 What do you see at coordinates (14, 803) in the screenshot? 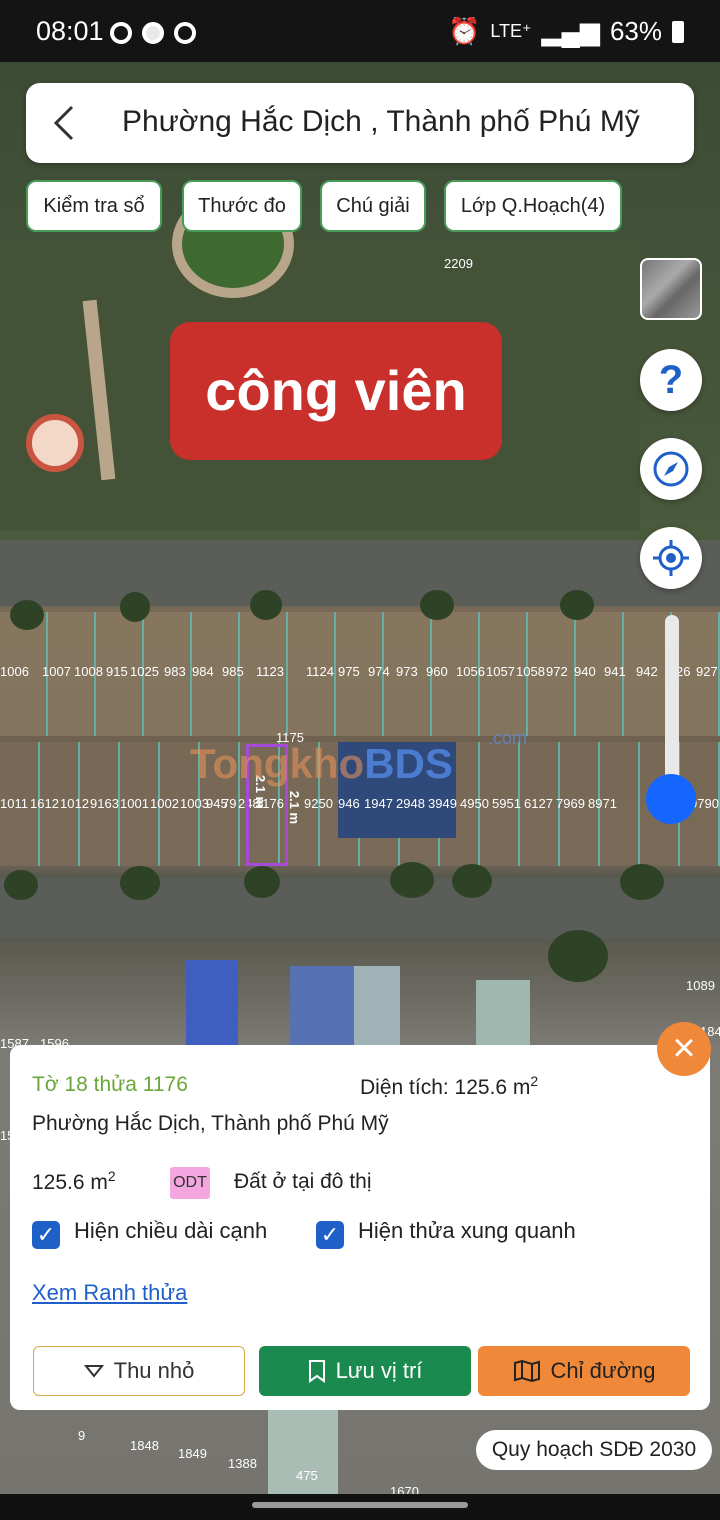
I see `parcel-label: 1011` at bounding box center [14, 803].